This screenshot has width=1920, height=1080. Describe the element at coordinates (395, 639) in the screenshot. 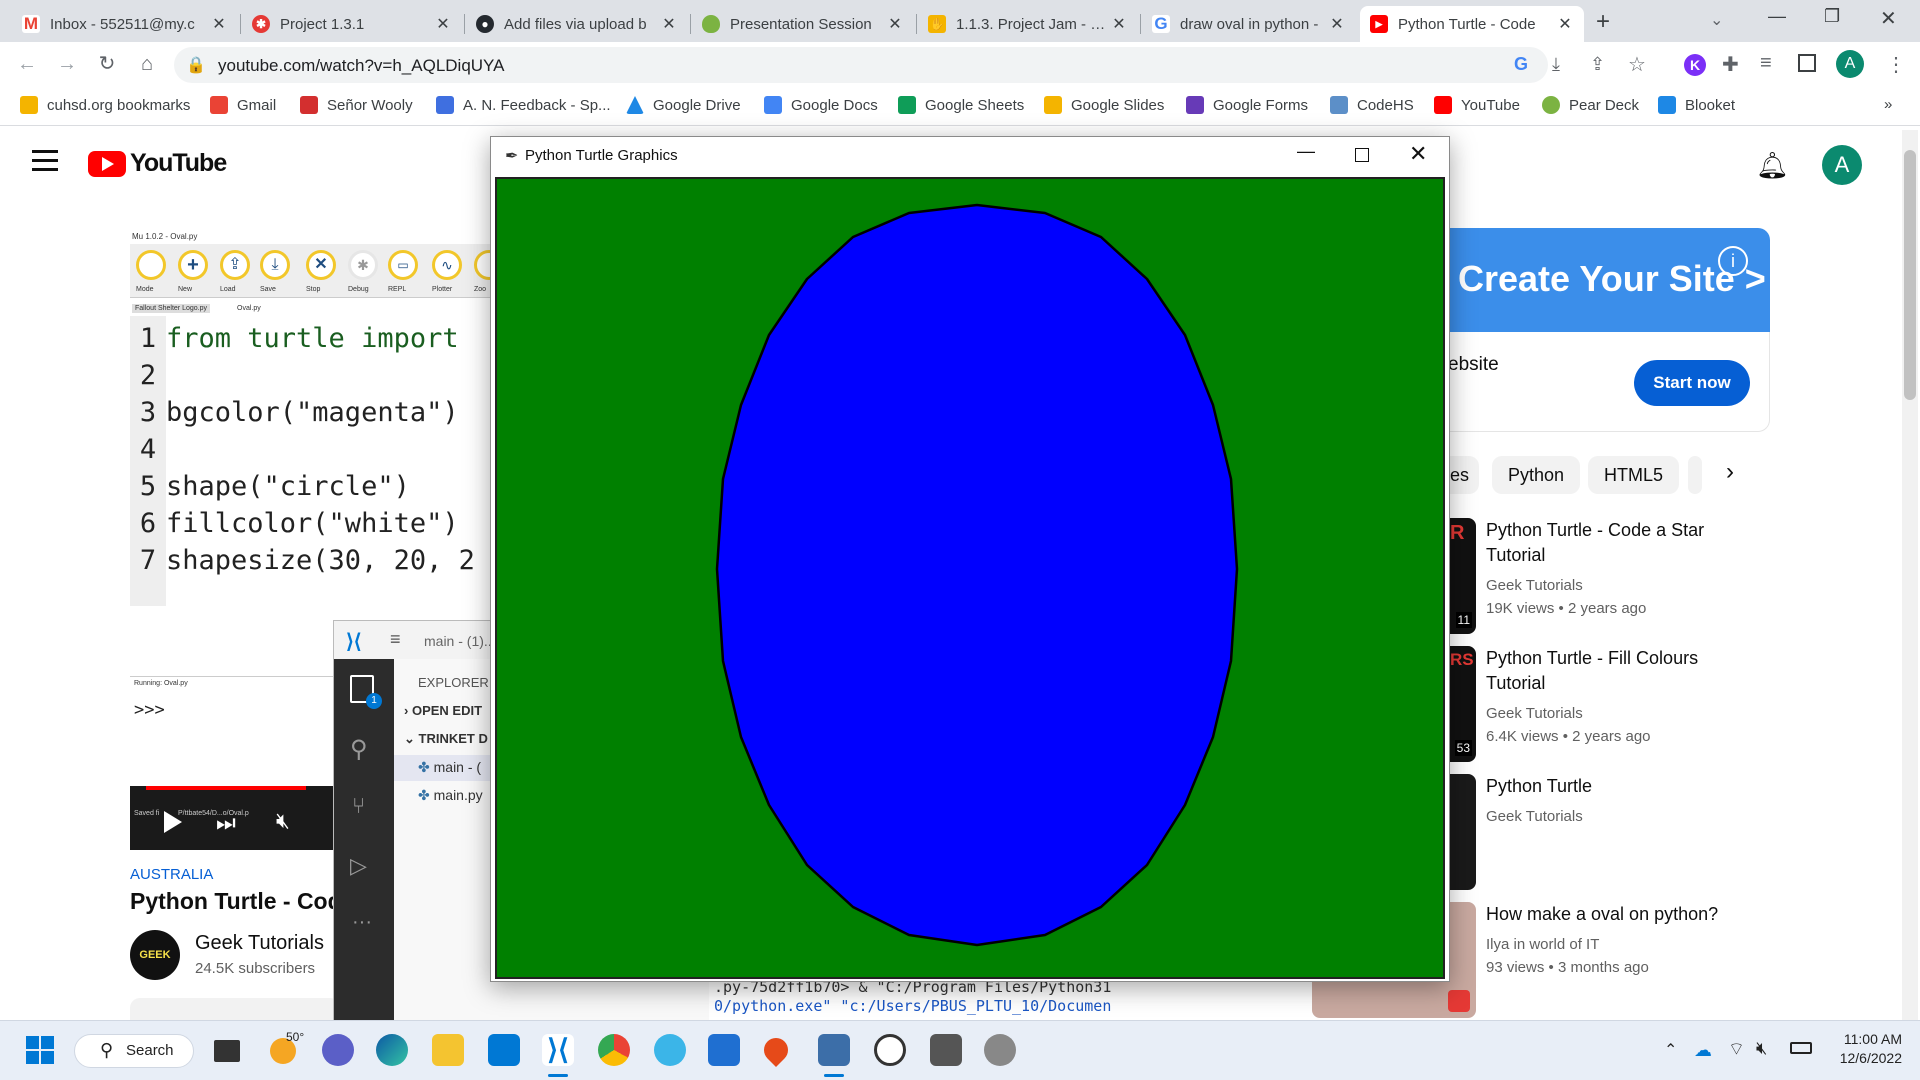

I see `vscode-menu-icon: ≡` at that location.